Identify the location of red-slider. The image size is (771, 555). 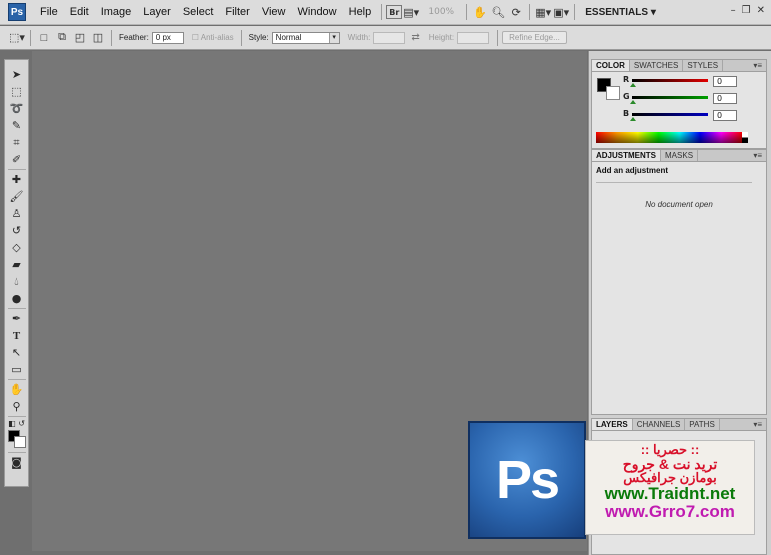
(670, 80).